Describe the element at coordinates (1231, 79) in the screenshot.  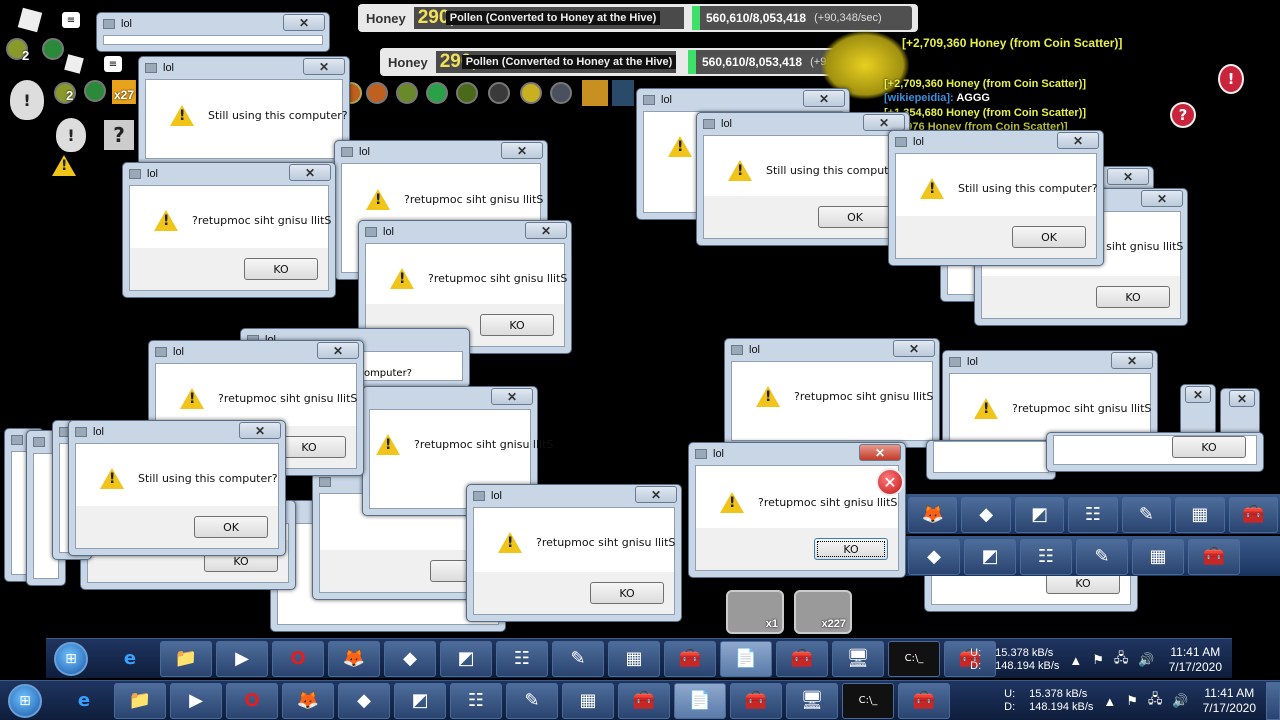
I see `alert-button: !` at that location.